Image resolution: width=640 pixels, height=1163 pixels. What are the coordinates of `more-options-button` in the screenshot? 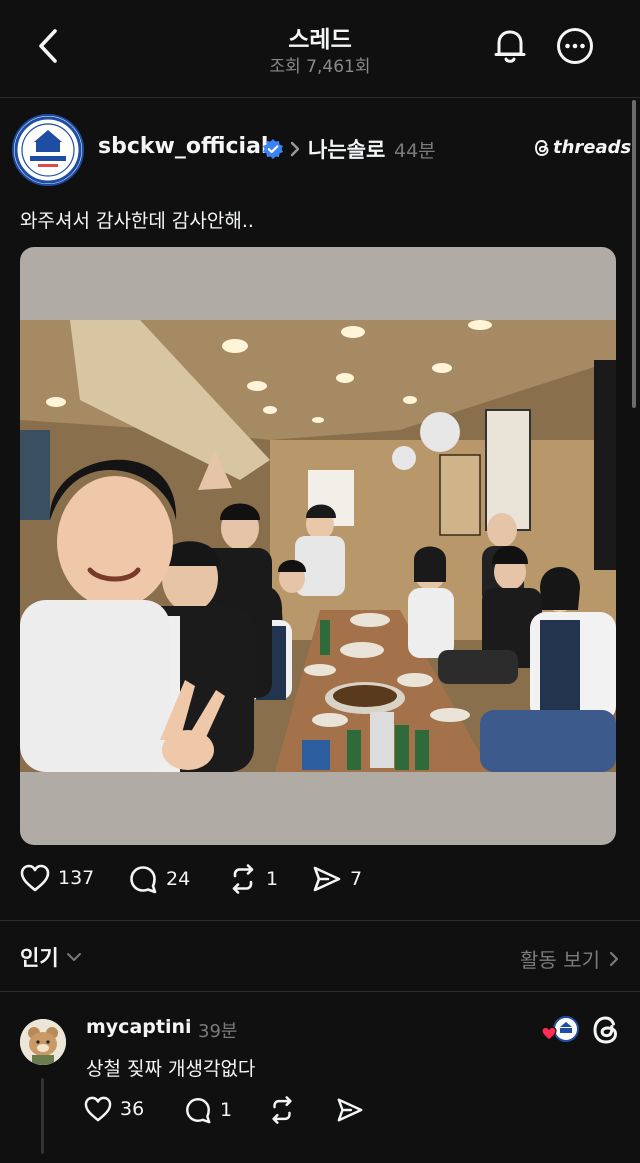 It's located at (575, 46).